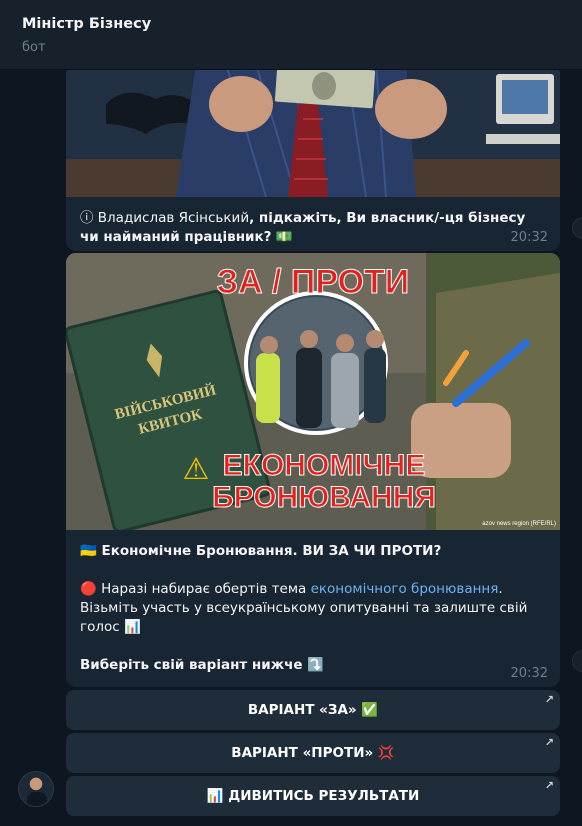 This screenshot has height=826, width=582. What do you see at coordinates (284, 237) in the screenshot?
I see `money-icon: 💵` at bounding box center [284, 237].